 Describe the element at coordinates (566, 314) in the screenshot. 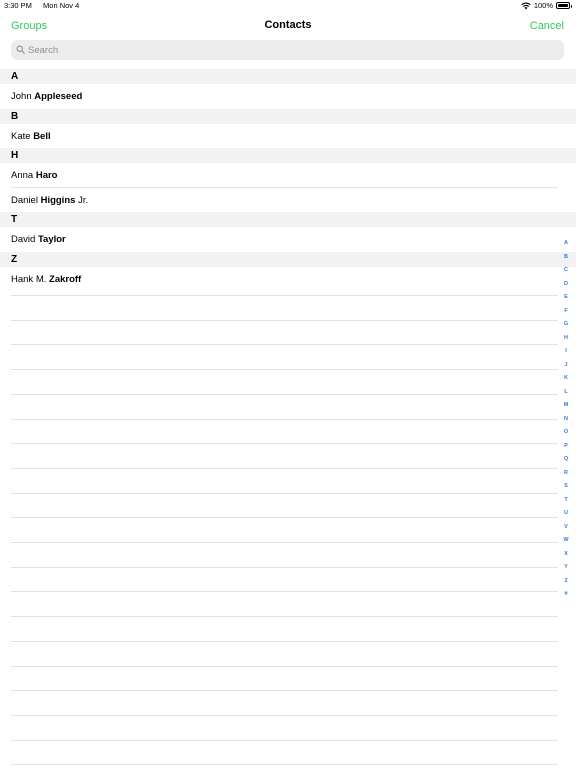

I see `index-letter: F` at that location.